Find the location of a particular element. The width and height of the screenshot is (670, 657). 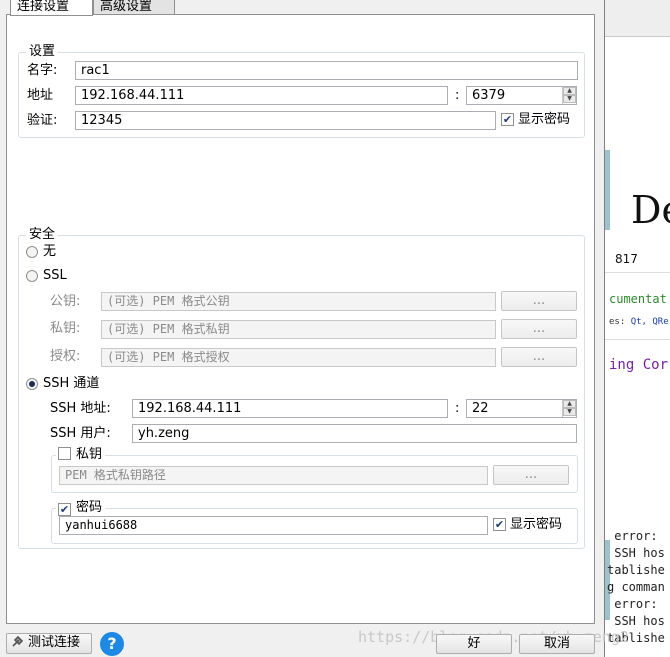

ssl-private-key-input: (可选) PEM 格式私钥 is located at coordinates (298, 329).